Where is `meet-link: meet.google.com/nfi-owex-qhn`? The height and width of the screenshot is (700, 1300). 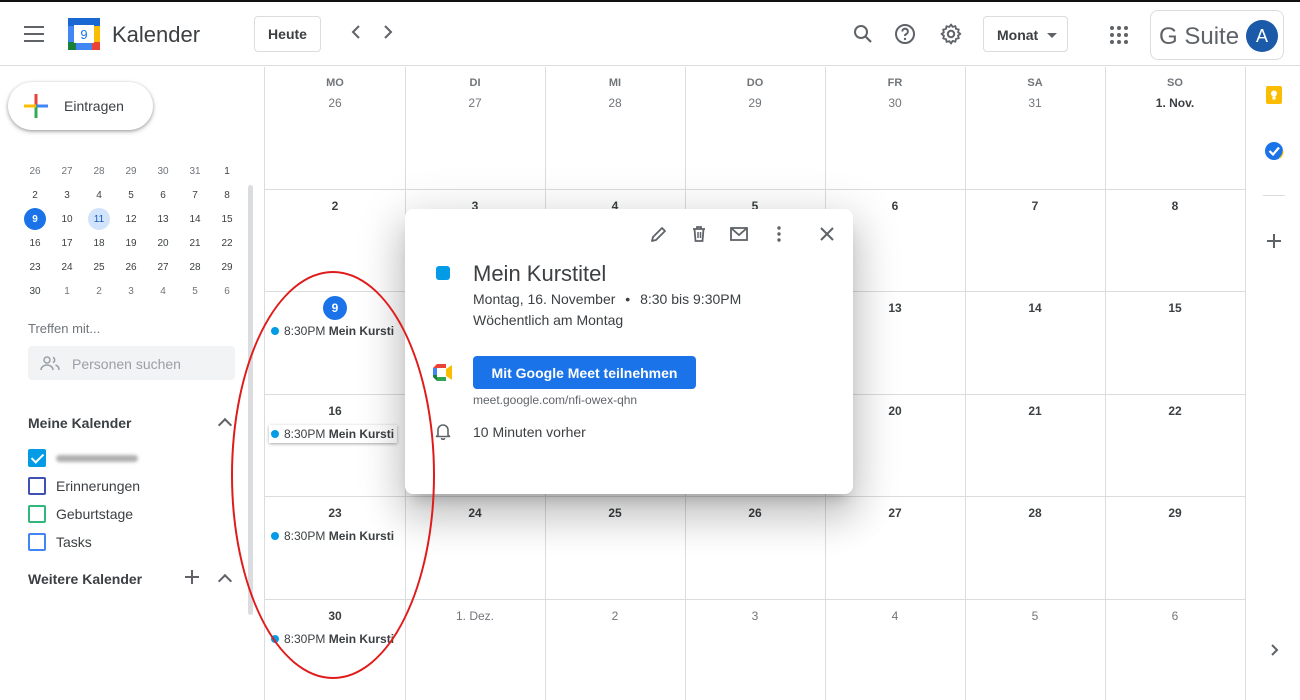 meet-link: meet.google.com/nfi-owex-qhn is located at coordinates (555, 400).